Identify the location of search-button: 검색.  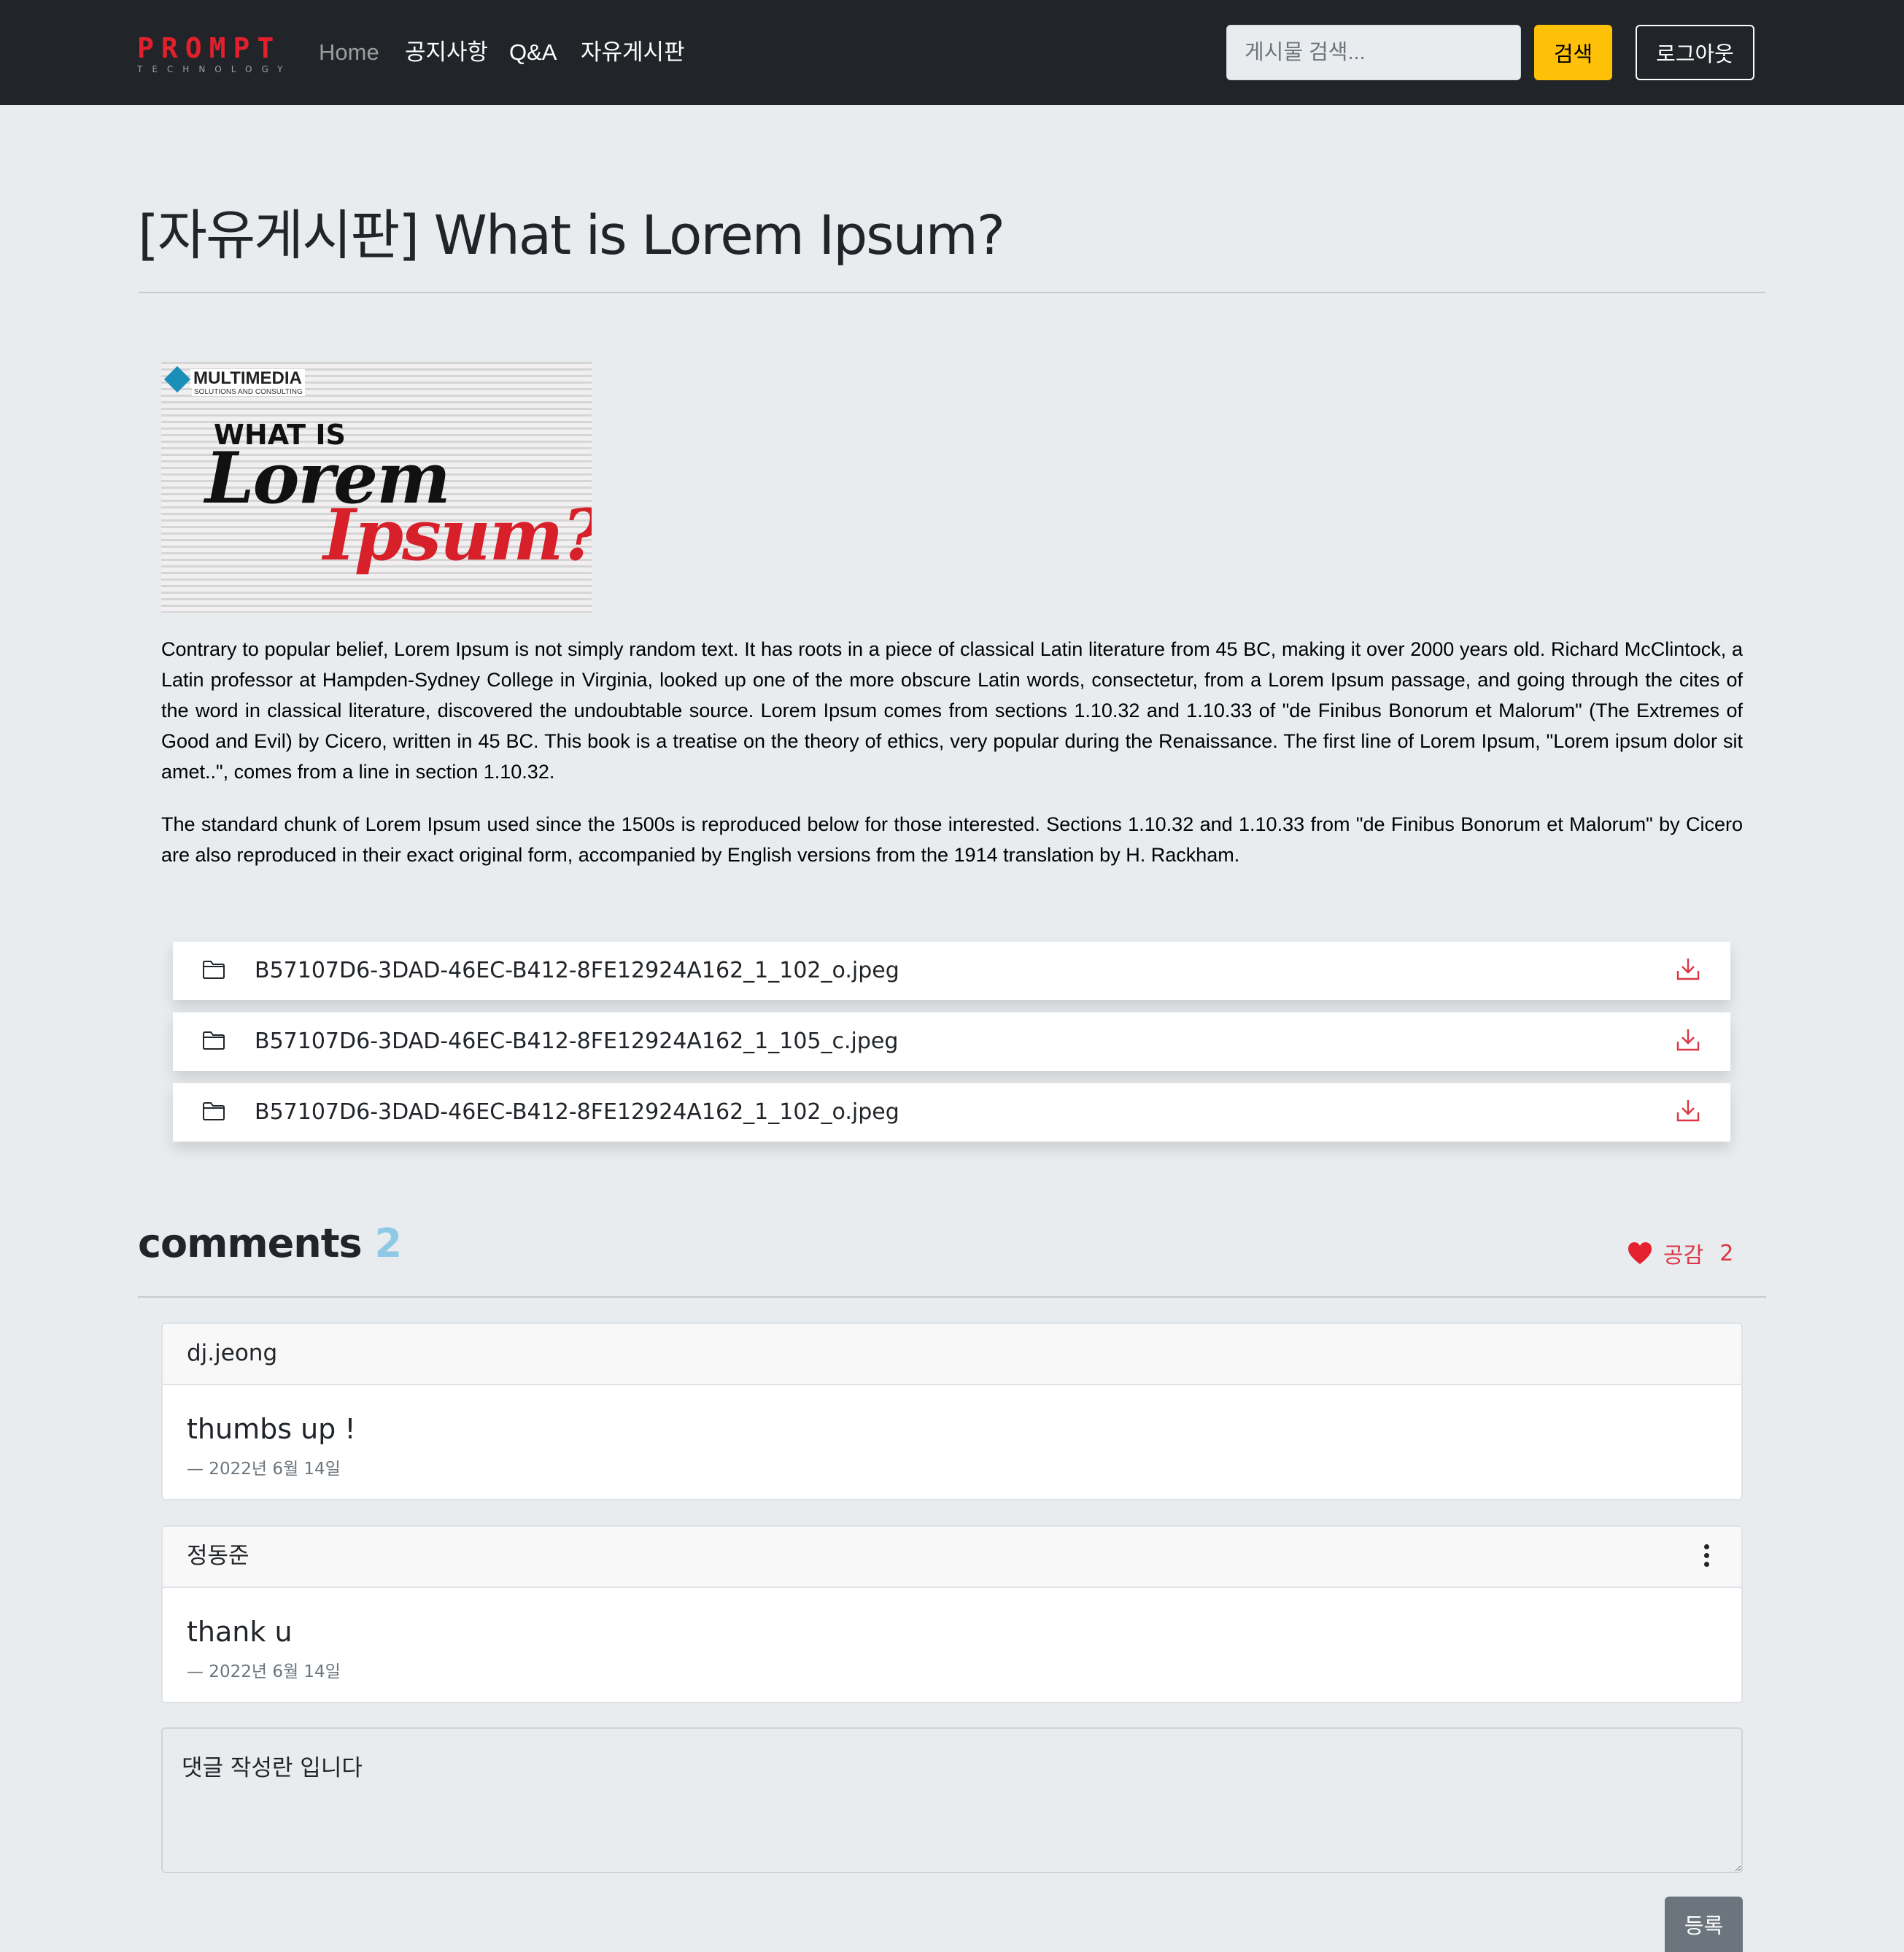
(1573, 52).